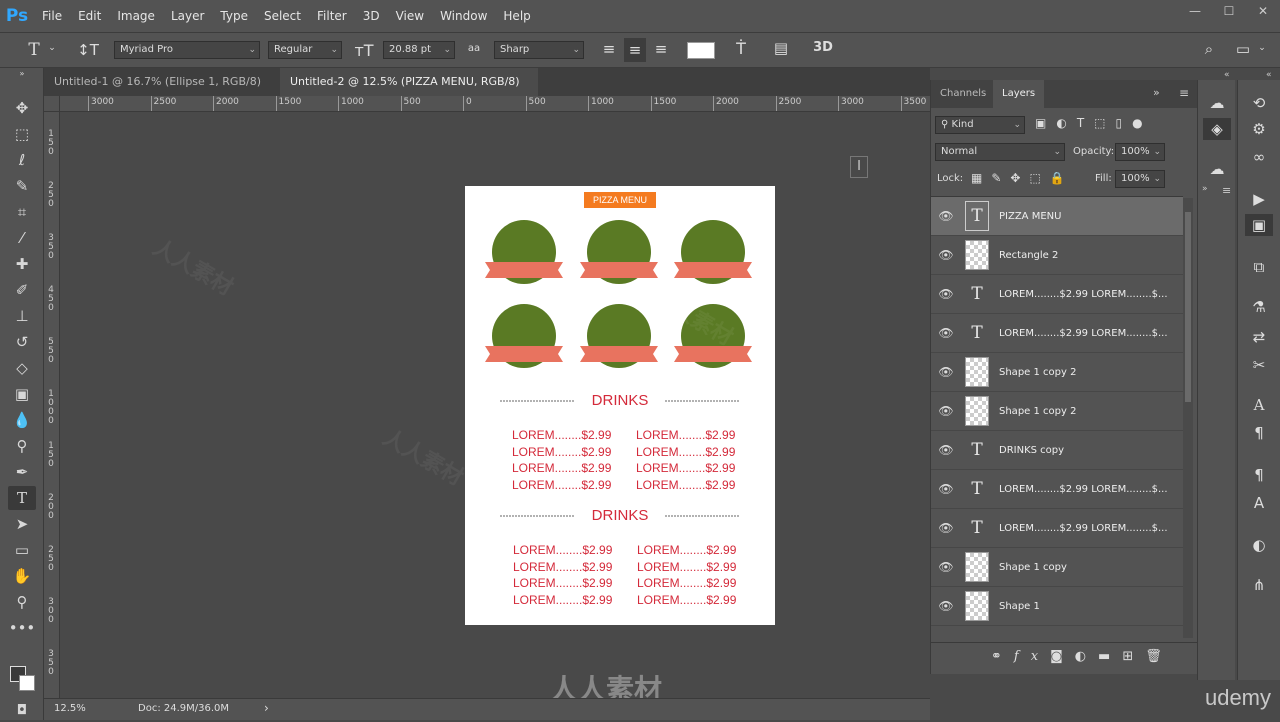  What do you see at coordinates (1259, 225) in the screenshot?
I see `properties-icon: ▣` at bounding box center [1259, 225].